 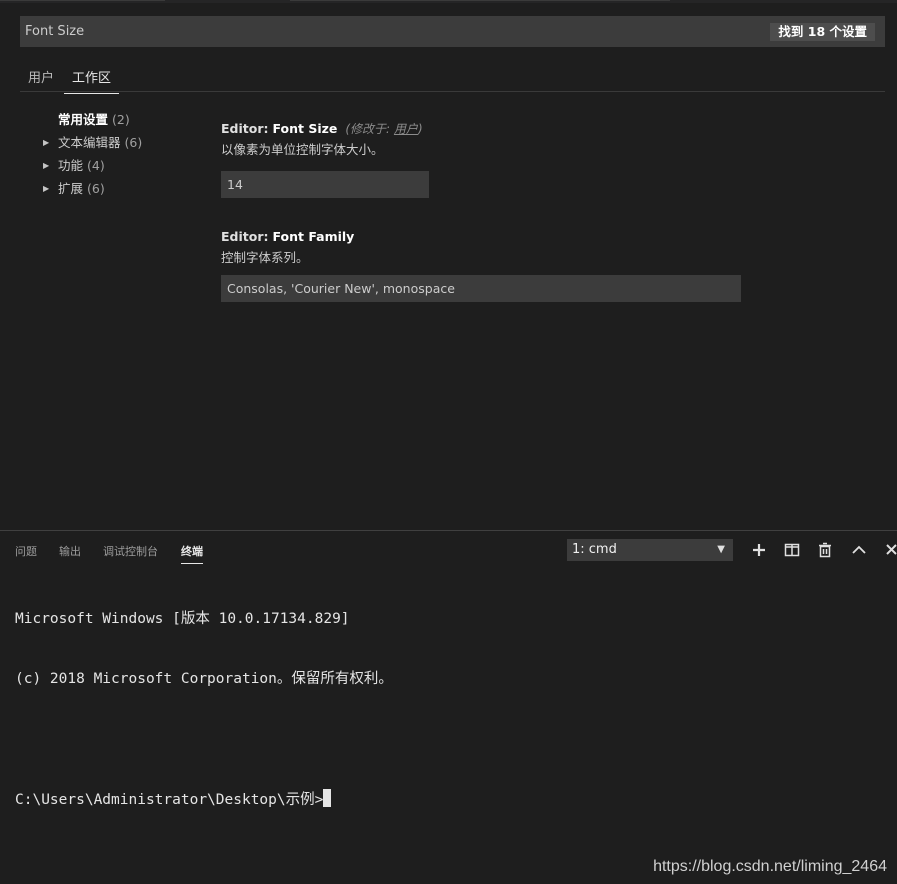 I want to click on setting-title: Editor: Font Family, so click(x=481, y=237).